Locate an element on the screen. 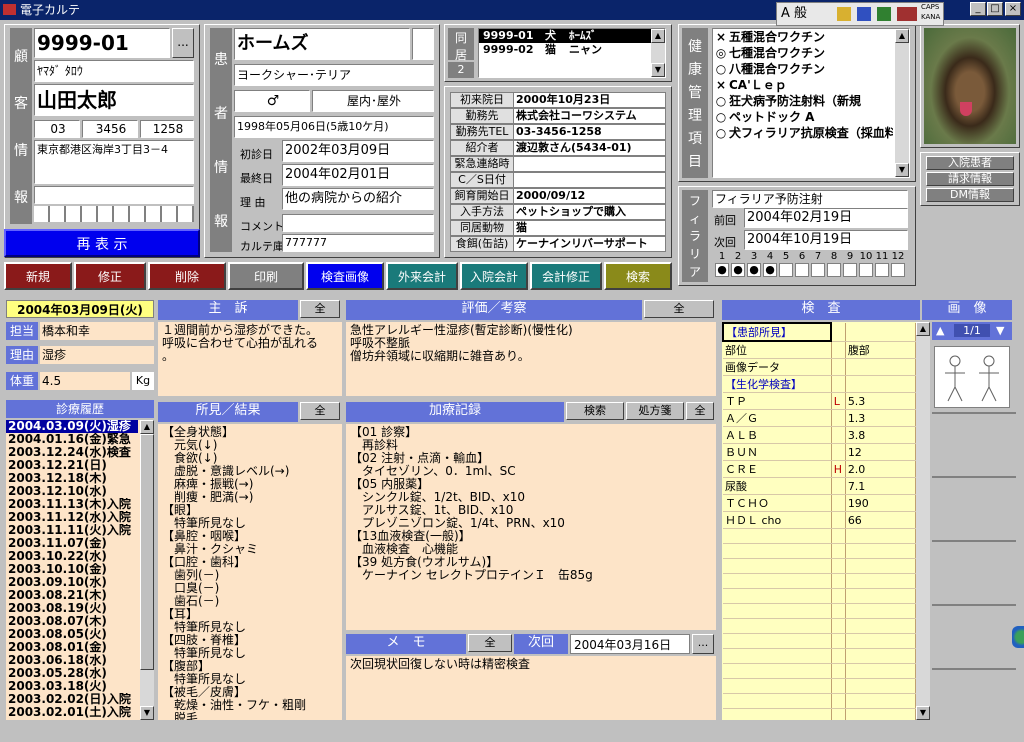 The width and height of the screenshot is (1024, 742). history-item: 2003.08.05(火) is located at coordinates (72, 634).